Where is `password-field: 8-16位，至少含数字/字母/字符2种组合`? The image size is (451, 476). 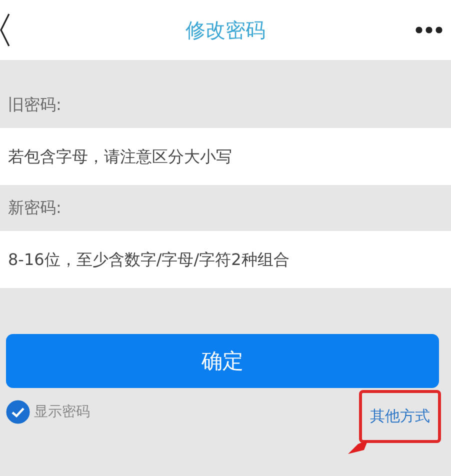
password-field: 8-16位，至少含数字/字母/字符2种组合 is located at coordinates (225, 259).